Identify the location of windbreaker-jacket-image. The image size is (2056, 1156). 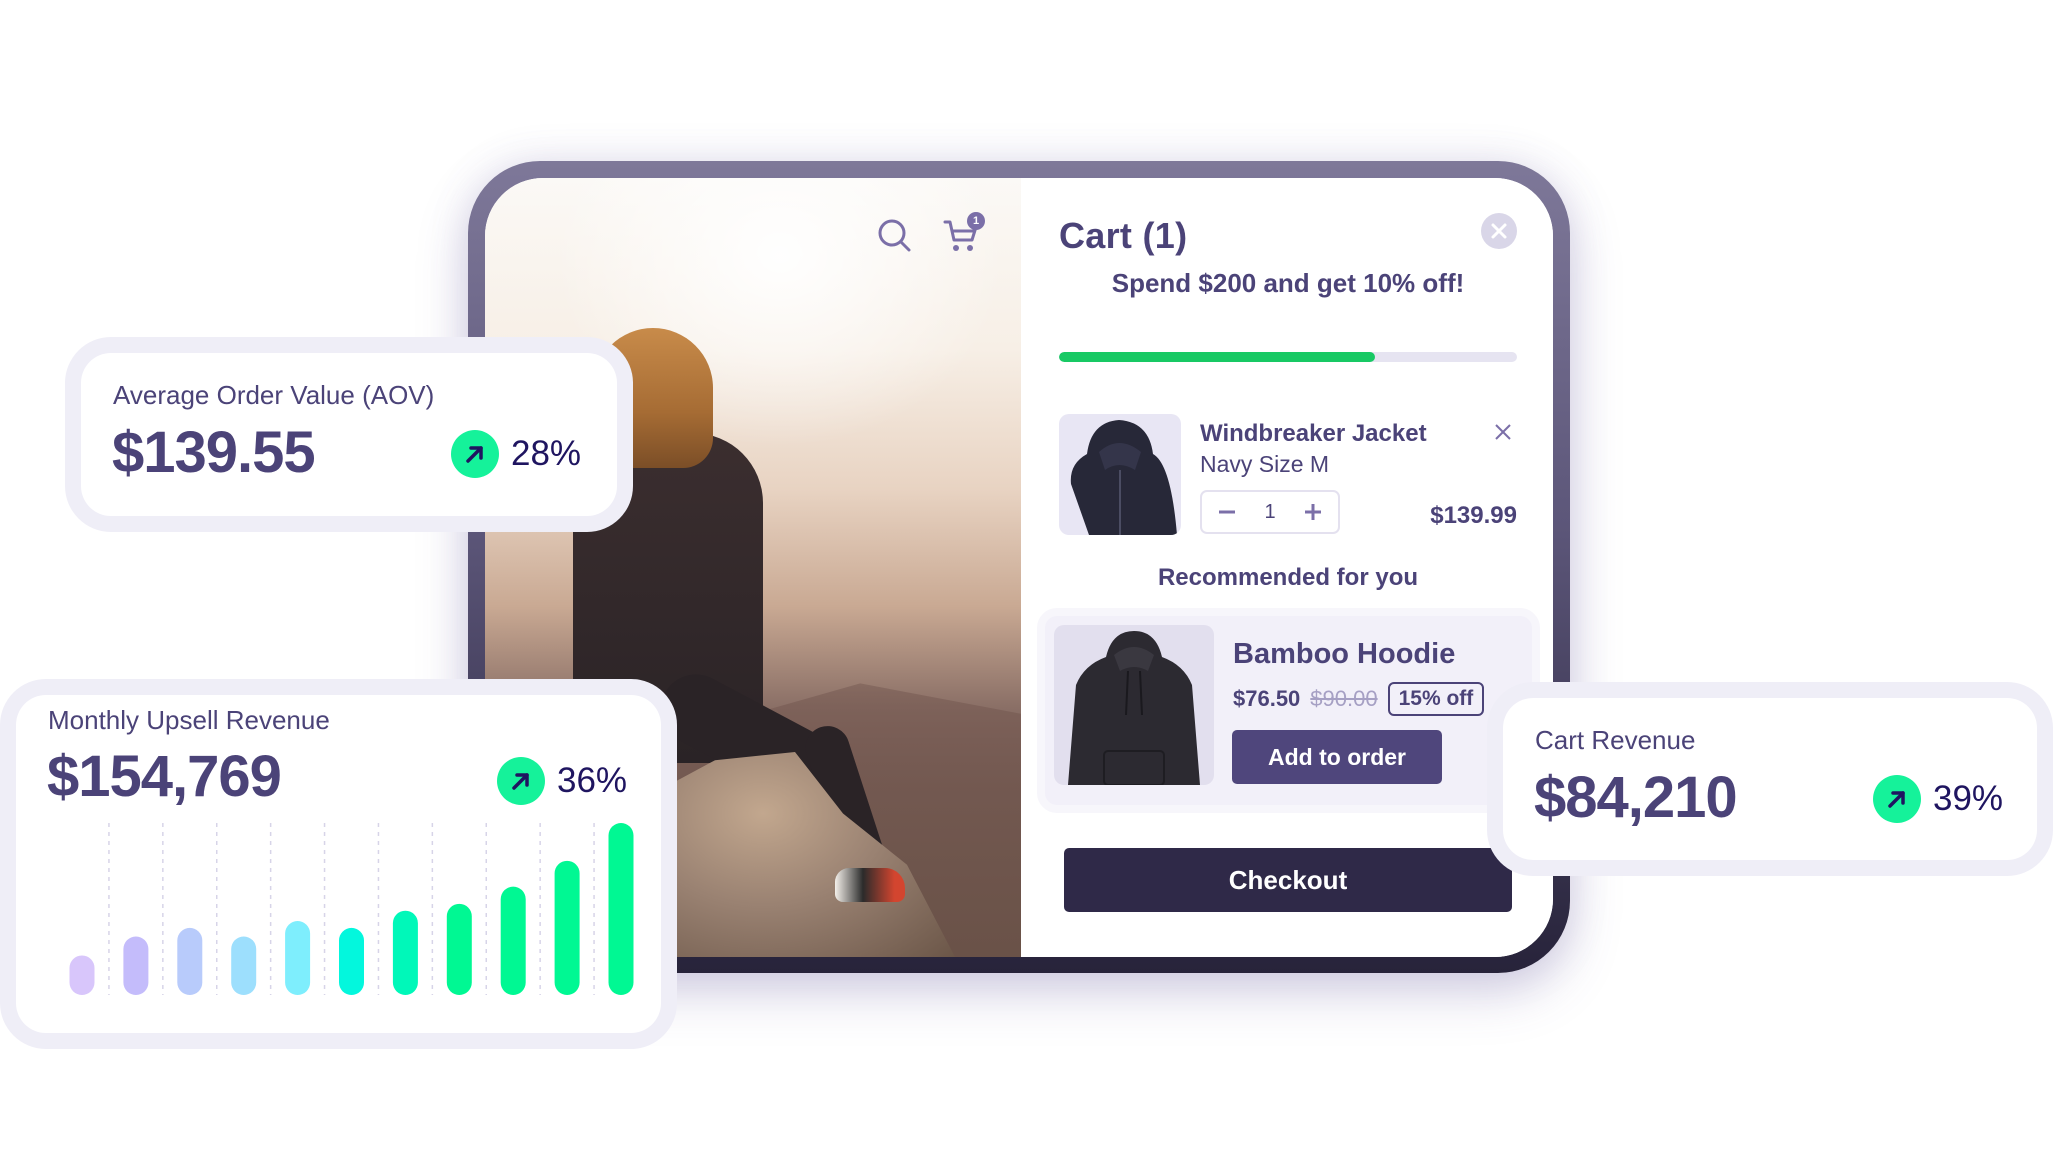
(1120, 474).